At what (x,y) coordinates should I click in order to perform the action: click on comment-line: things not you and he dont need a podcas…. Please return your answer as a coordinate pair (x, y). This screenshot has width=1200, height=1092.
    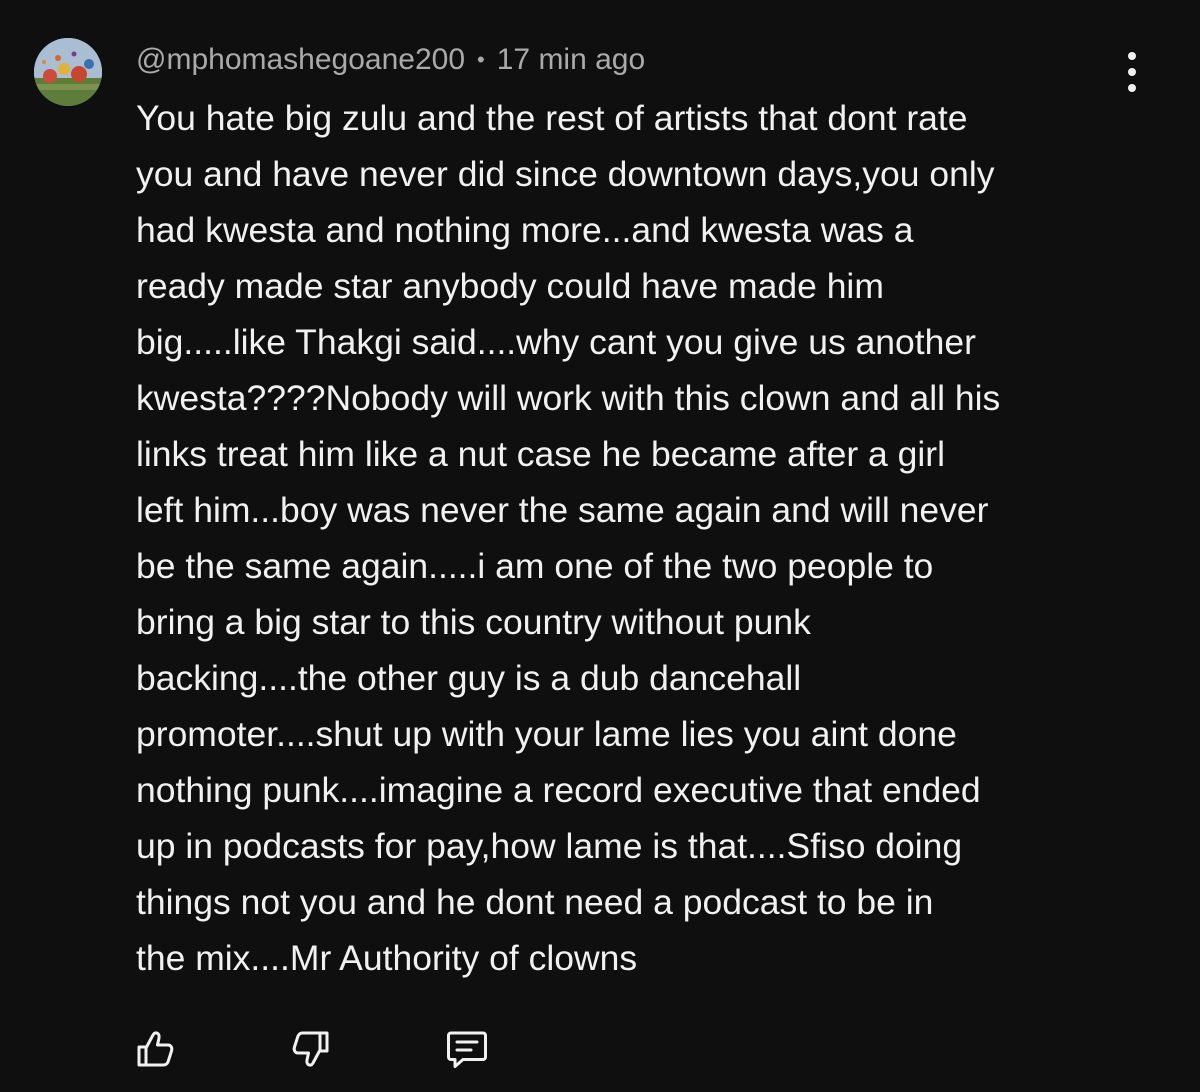
    Looking at the image, I should click on (535, 902).